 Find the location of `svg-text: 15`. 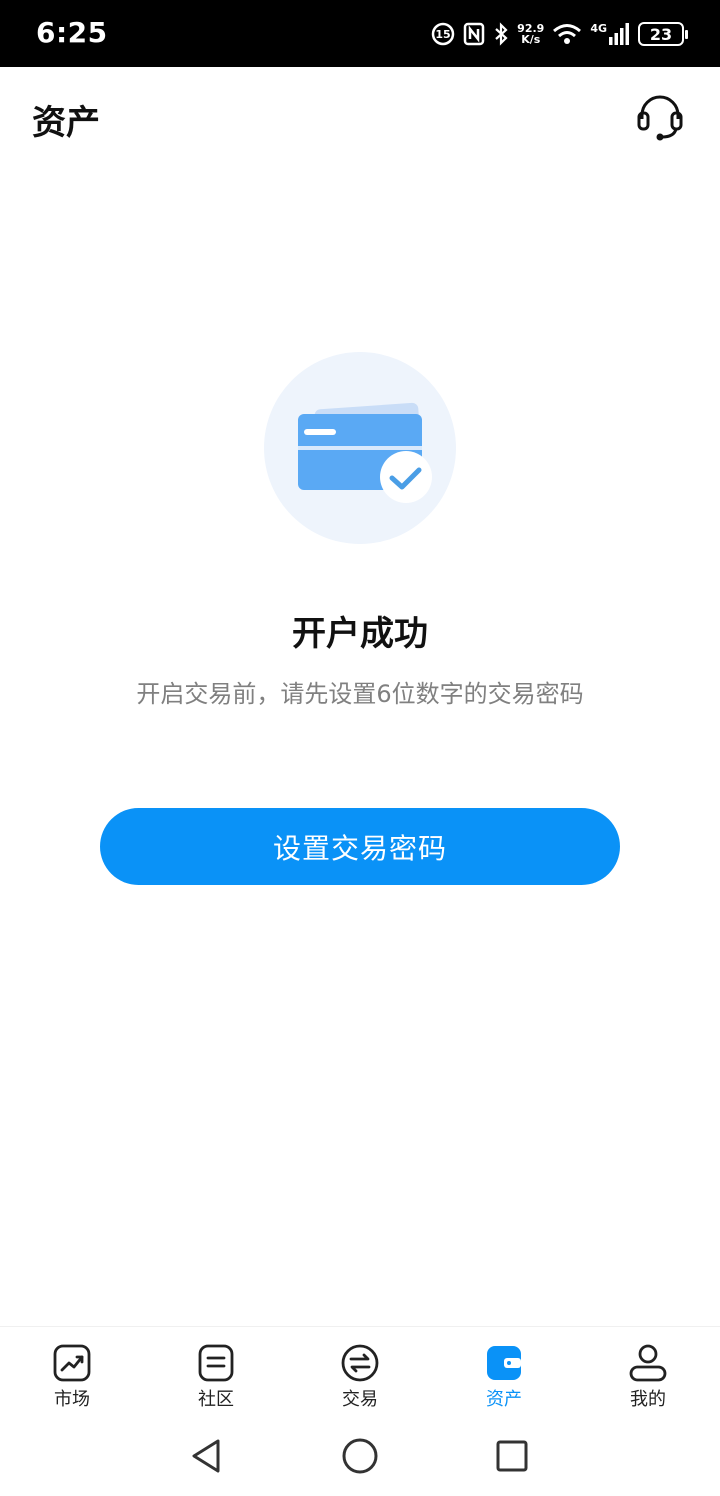

svg-text: 15 is located at coordinates (443, 34).